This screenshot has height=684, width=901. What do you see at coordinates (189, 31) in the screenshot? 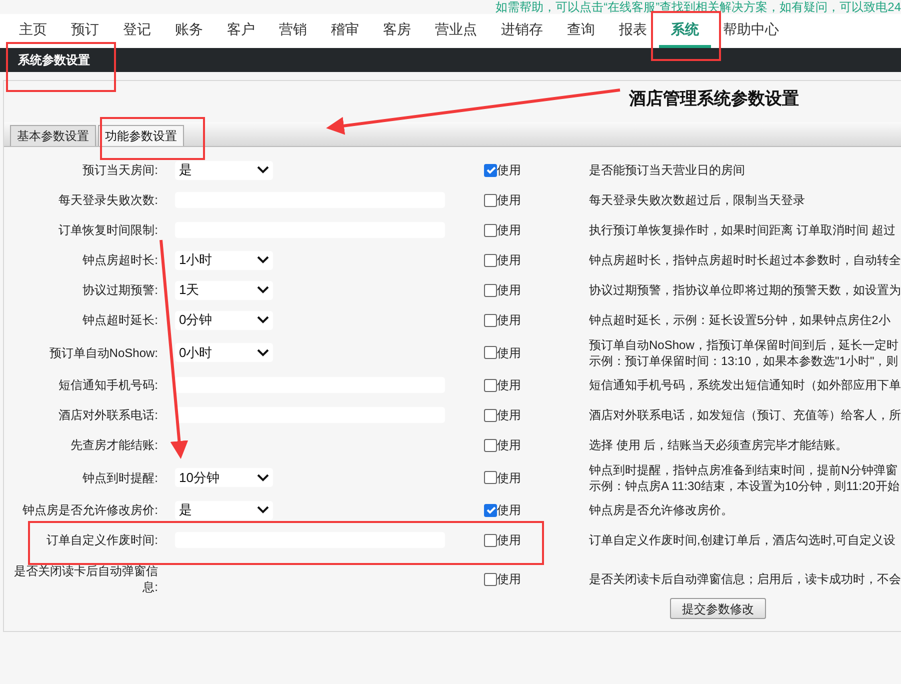
I see `nav-tab: 账务` at bounding box center [189, 31].